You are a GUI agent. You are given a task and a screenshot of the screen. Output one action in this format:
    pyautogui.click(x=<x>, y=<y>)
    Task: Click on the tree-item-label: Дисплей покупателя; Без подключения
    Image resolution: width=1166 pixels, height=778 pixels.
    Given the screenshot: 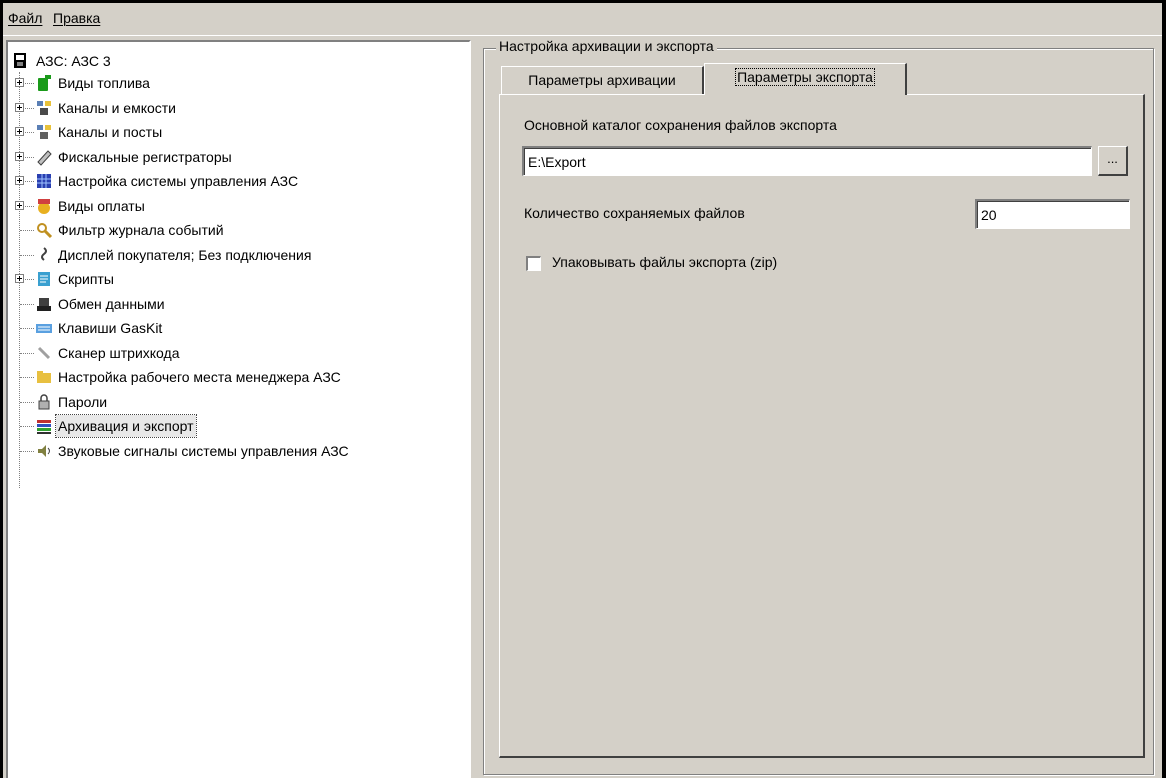 What is the action you would take?
    pyautogui.click(x=185, y=254)
    